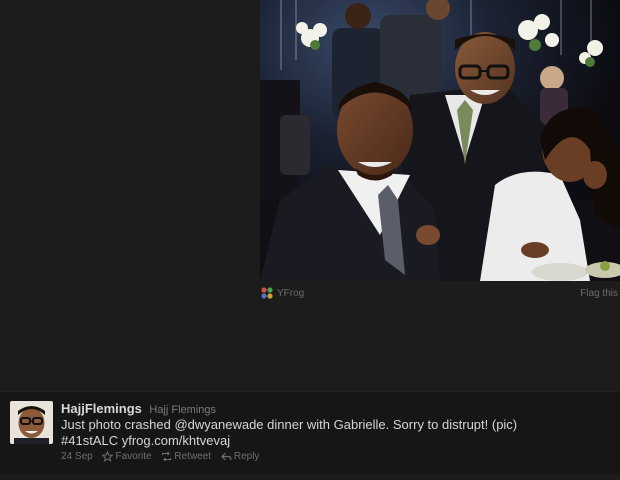  I want to click on display-name: HajjFlemings, so click(101, 408).